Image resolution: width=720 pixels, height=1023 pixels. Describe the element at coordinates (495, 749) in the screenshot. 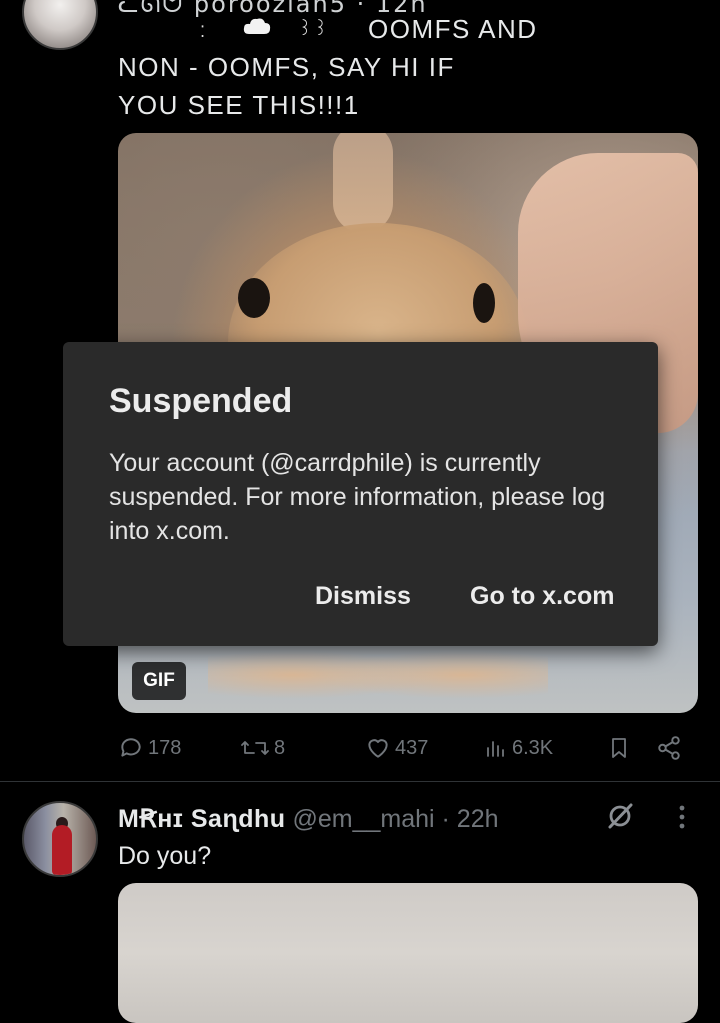

I see `views-icon` at that location.